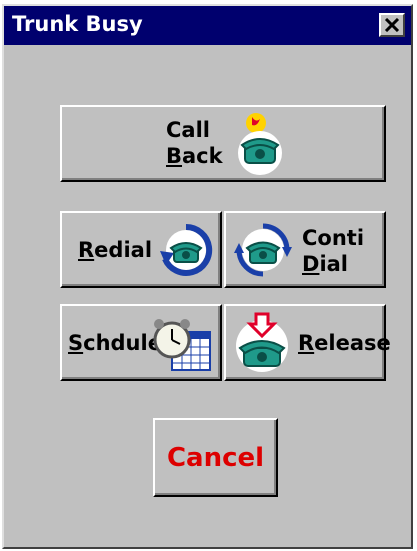 The width and height of the screenshot is (417, 551). I want to click on conti-dial-label-line2: Dial, so click(325, 264).